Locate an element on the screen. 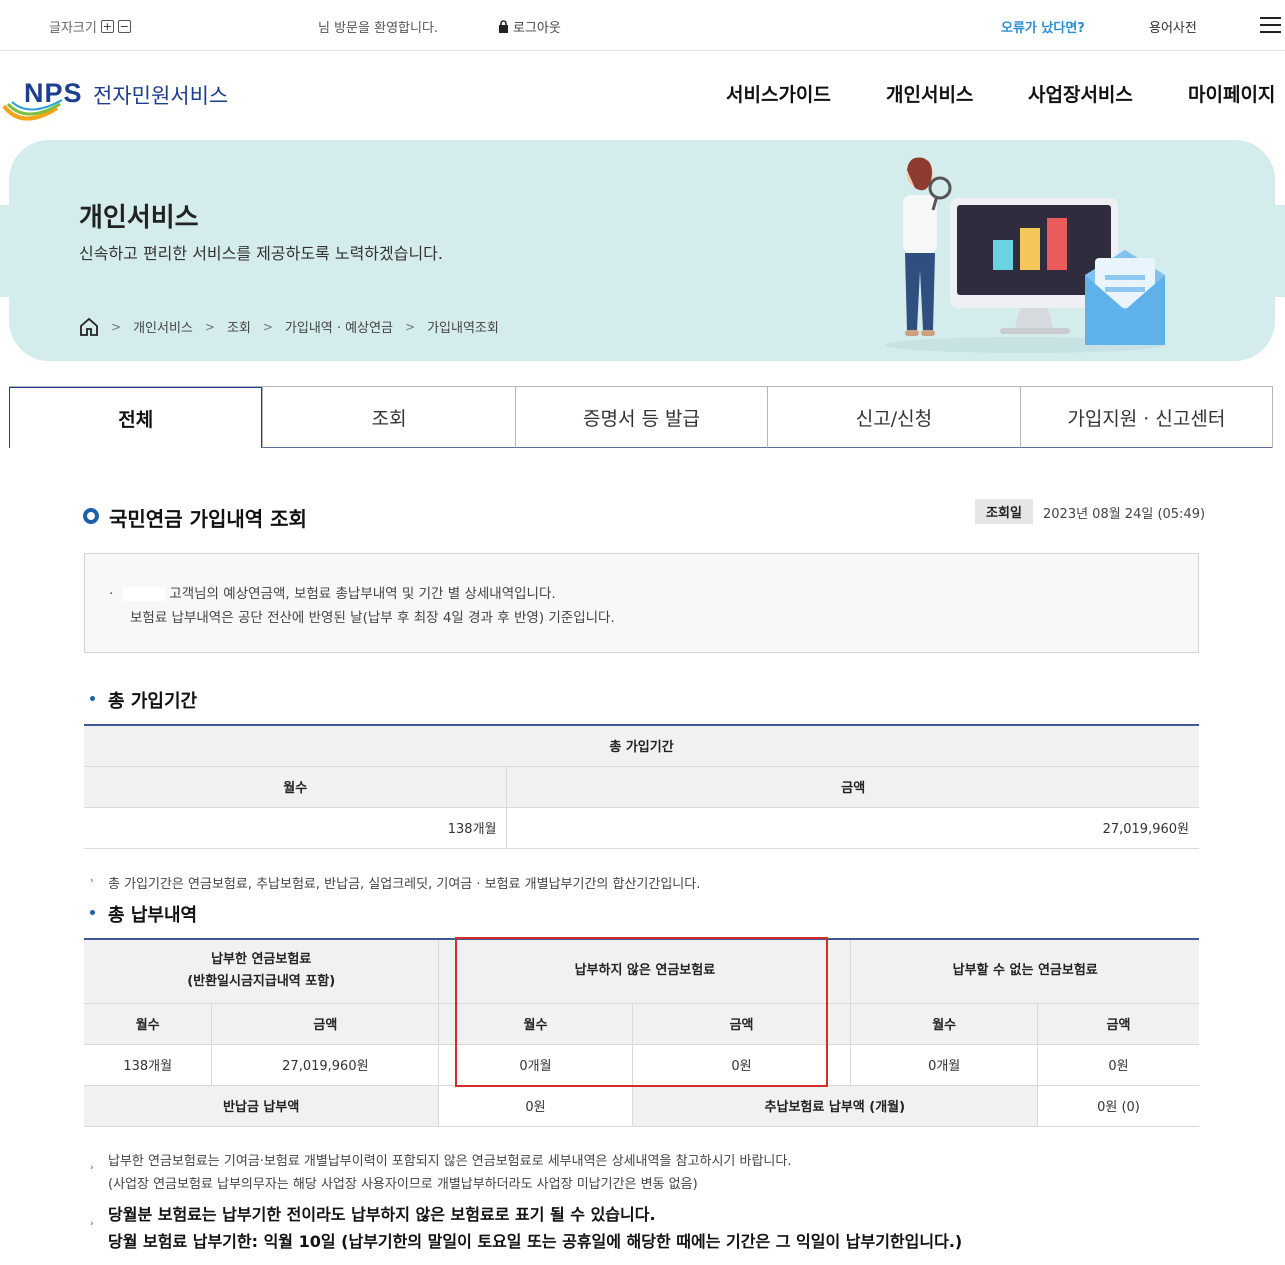 The image size is (1285, 1265). nps-logo: NPS 전자민원서비스 is located at coordinates (122, 100).